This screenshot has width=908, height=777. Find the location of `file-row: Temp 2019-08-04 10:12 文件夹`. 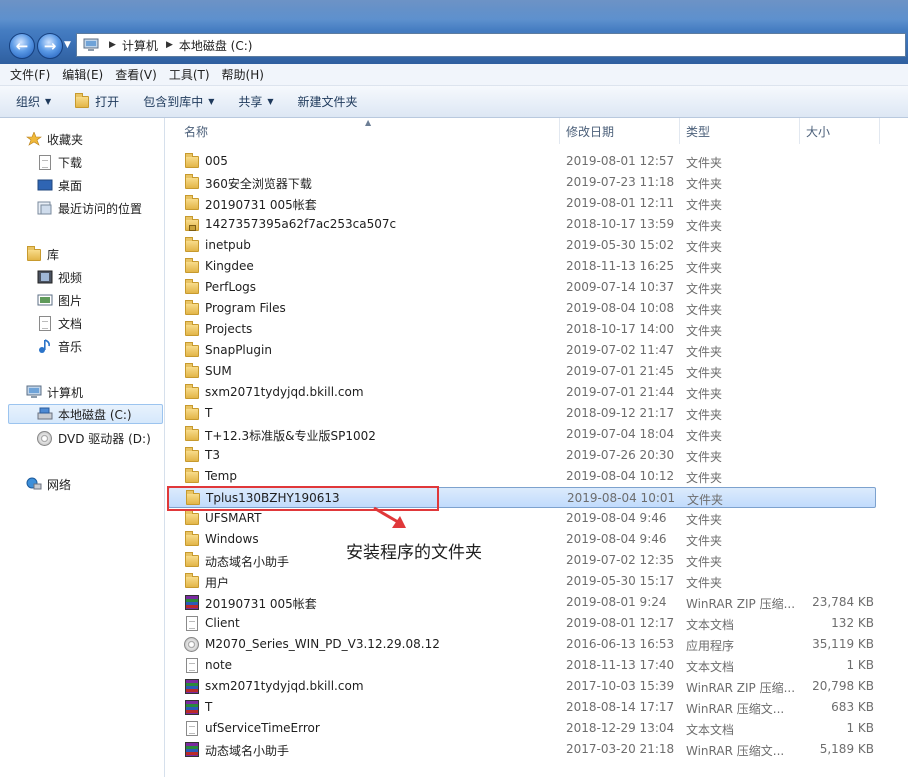

file-row: Temp 2019-08-04 10:12 文件夹 is located at coordinates (522, 476).